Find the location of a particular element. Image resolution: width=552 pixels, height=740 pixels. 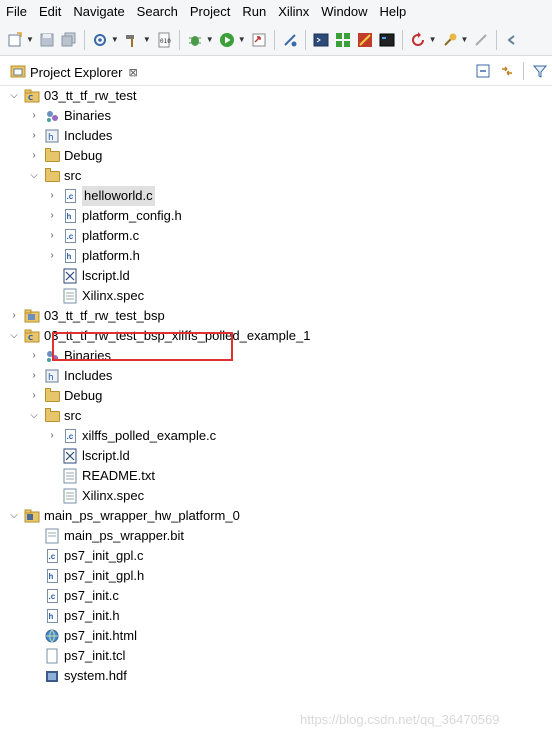

back-arrow-icon is located at coordinates (512, 40).